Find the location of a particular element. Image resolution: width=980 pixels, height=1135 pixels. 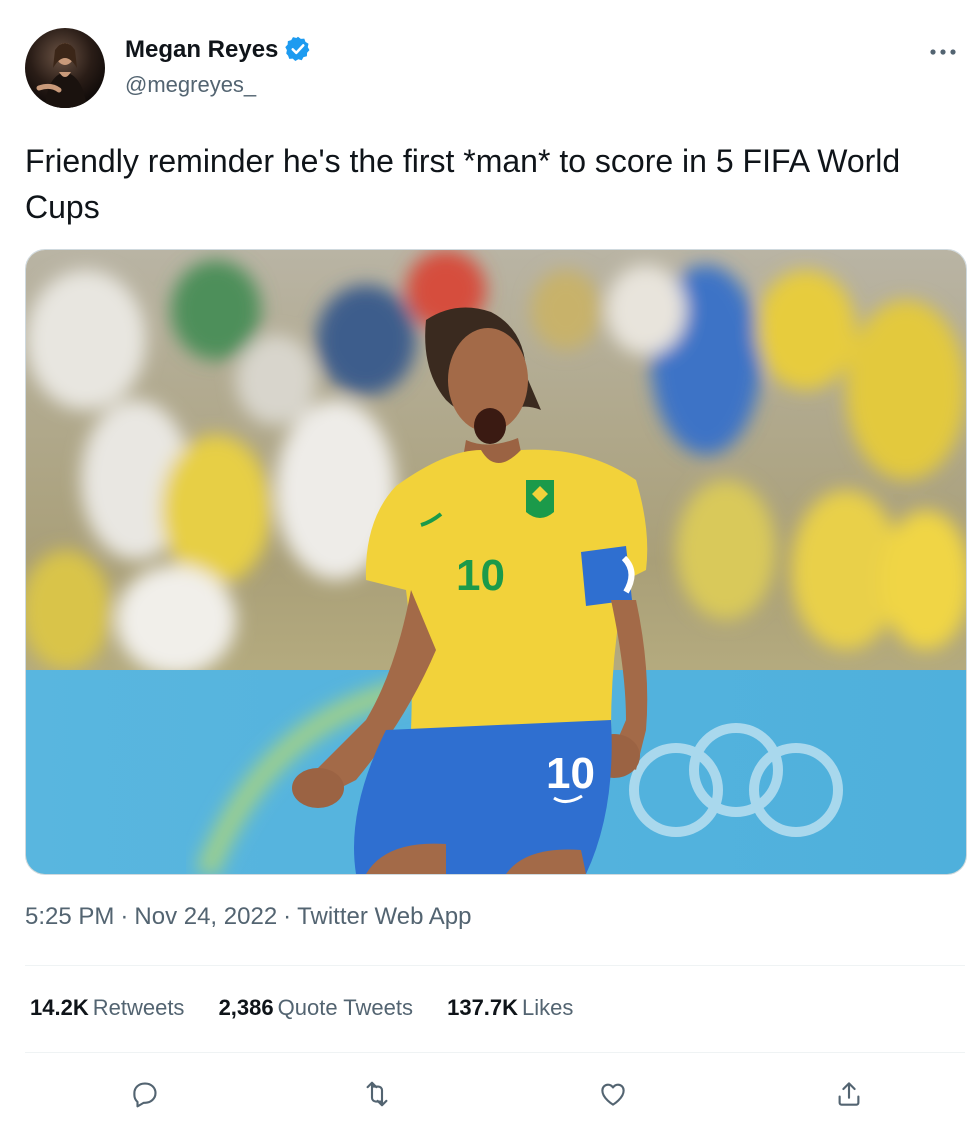

tweet-actions is located at coordinates (495, 1093).